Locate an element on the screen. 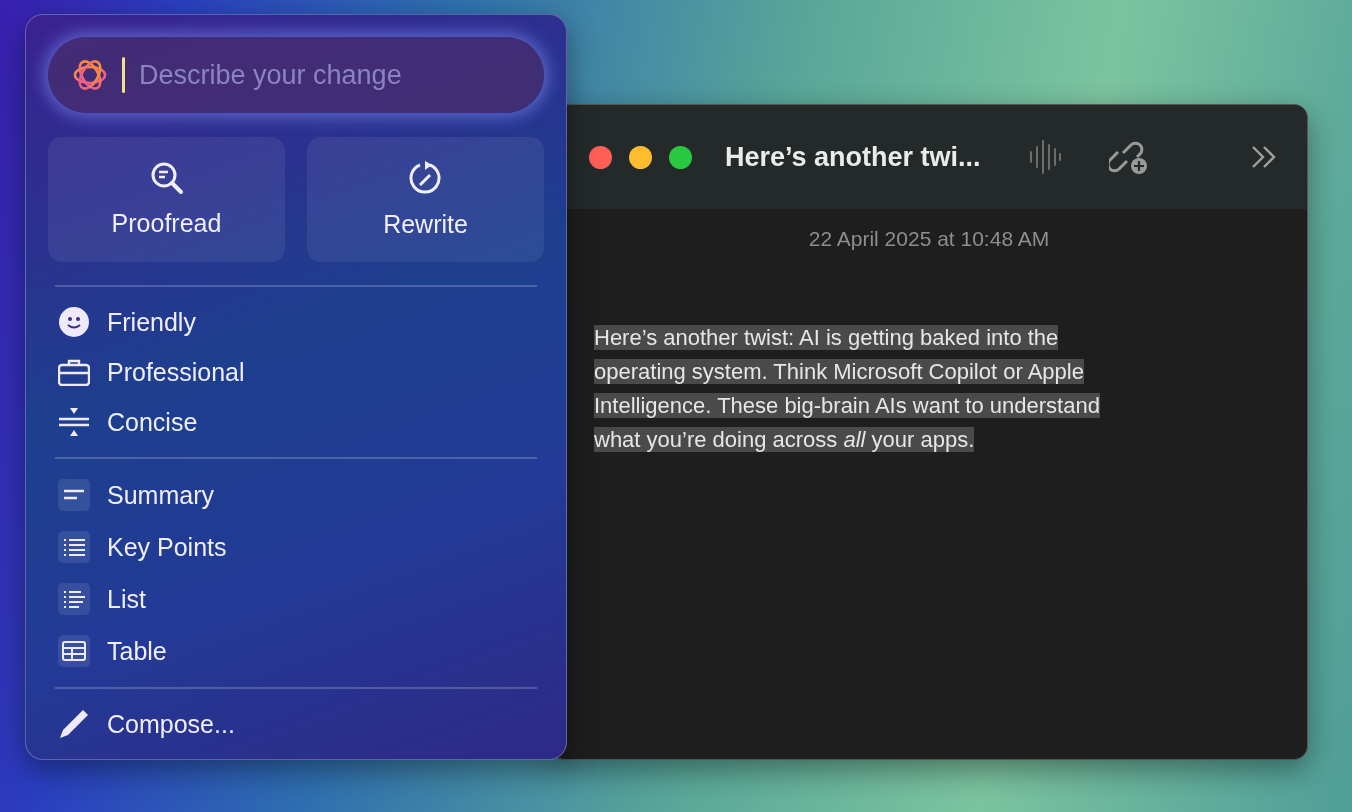 The height and width of the screenshot is (812, 1352). proofread-button: Proofread is located at coordinates (166, 200).